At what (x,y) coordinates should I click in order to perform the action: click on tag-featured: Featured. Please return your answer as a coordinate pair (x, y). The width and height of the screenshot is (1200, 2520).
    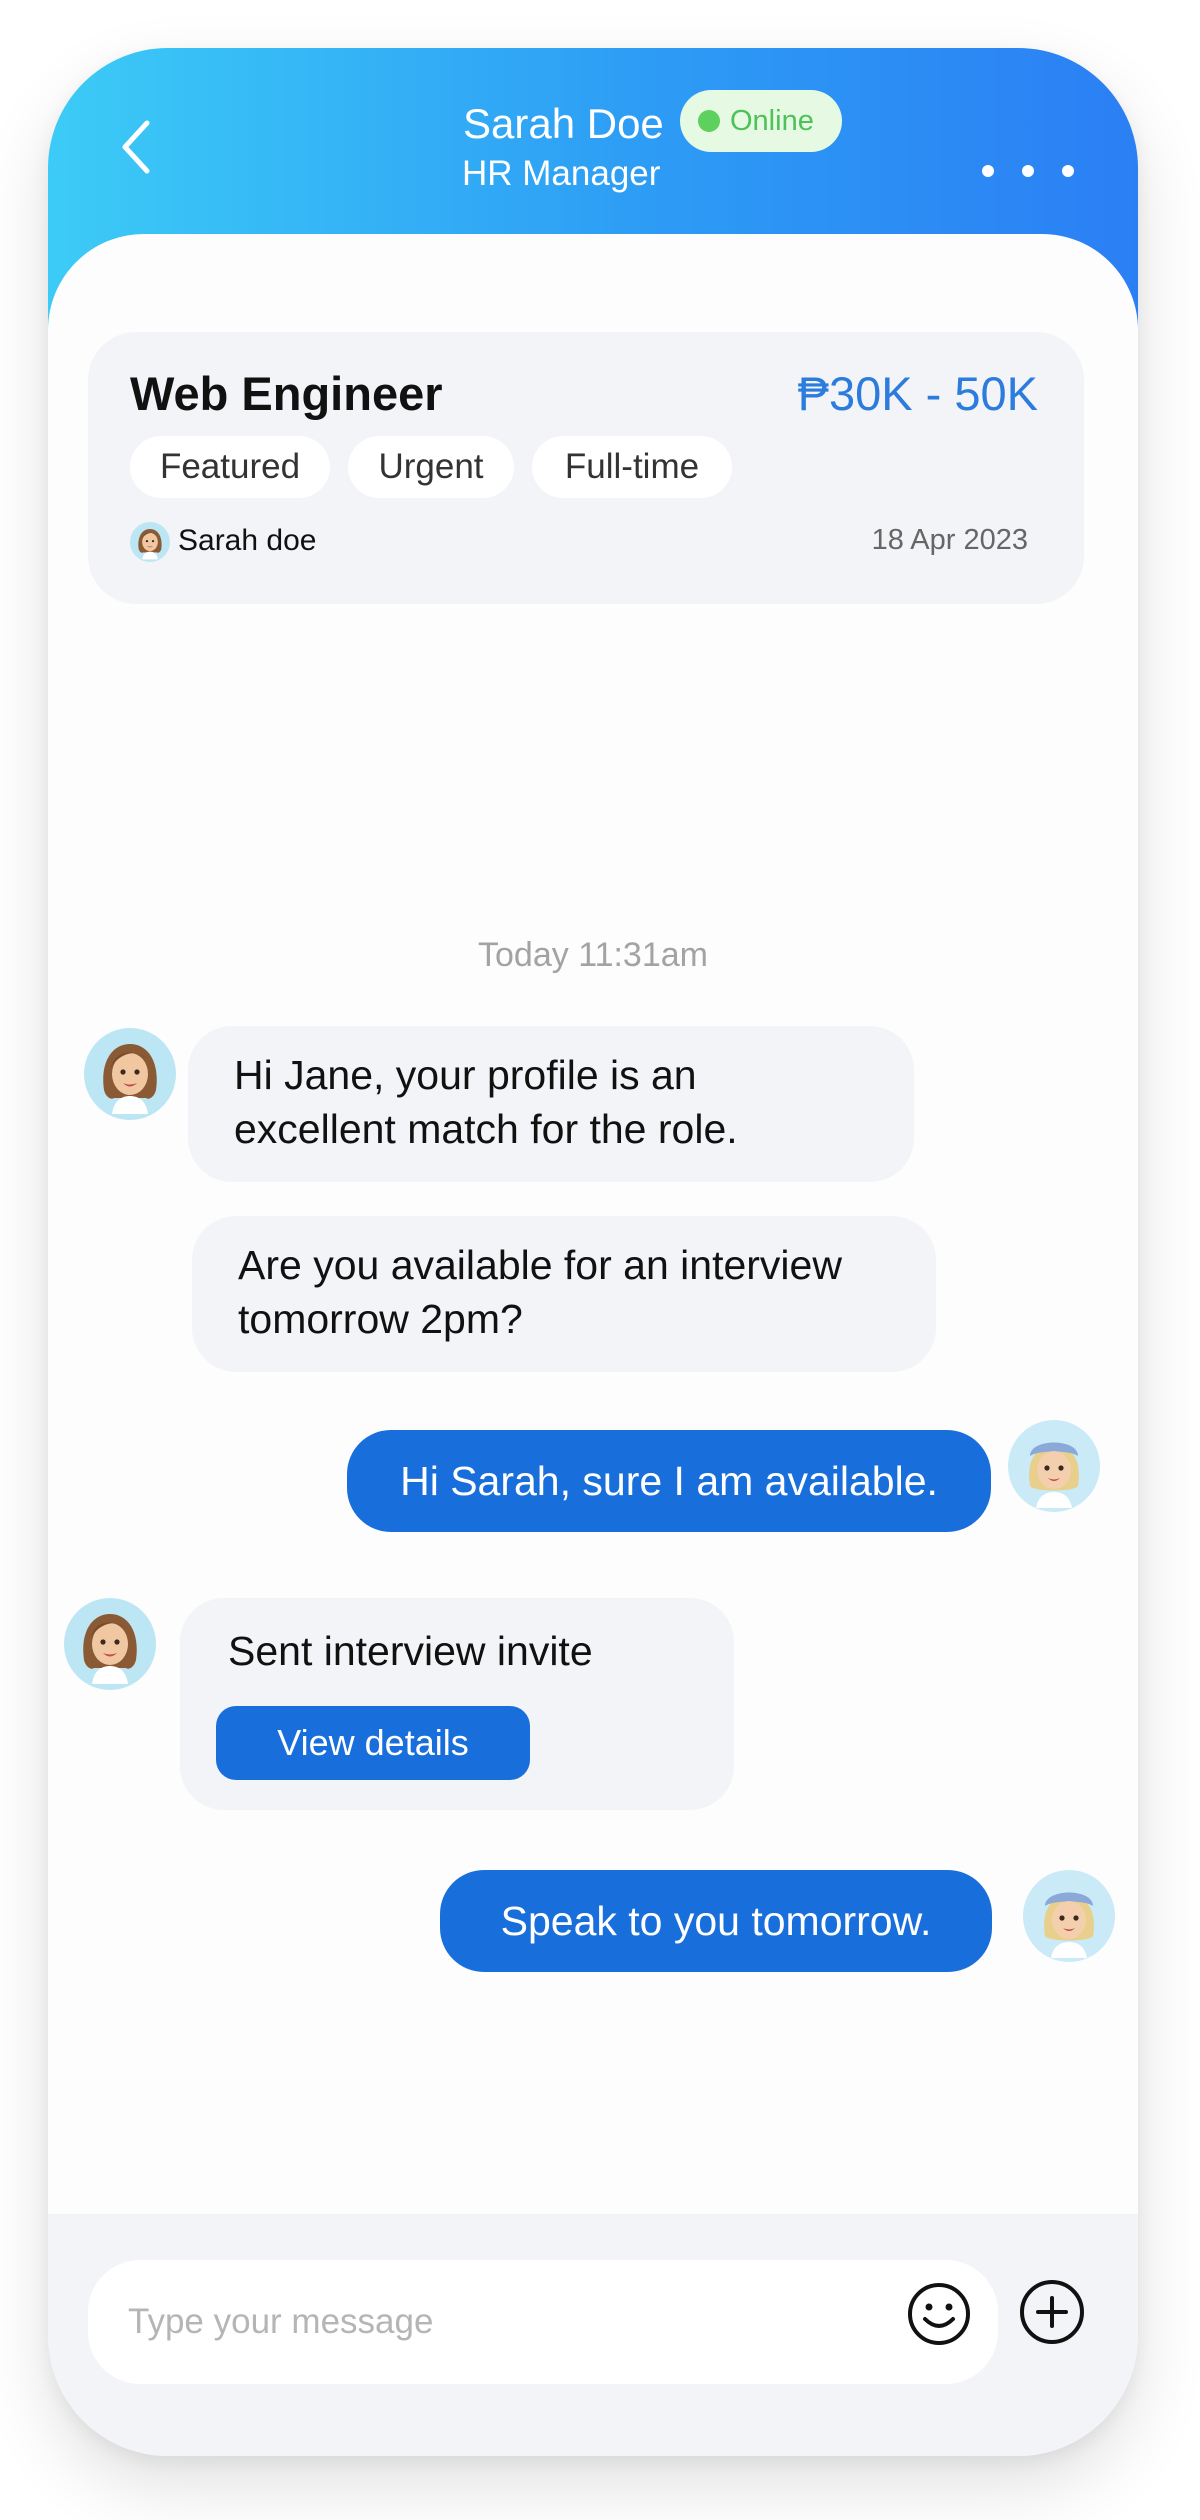
    Looking at the image, I should click on (230, 467).